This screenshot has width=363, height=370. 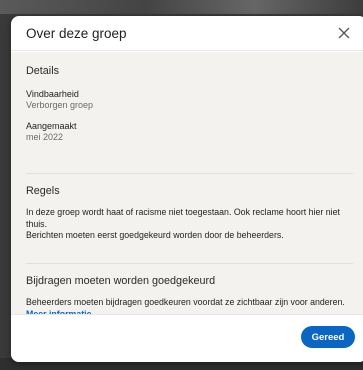 What do you see at coordinates (43, 71) in the screenshot?
I see `details-heading: Details` at bounding box center [43, 71].